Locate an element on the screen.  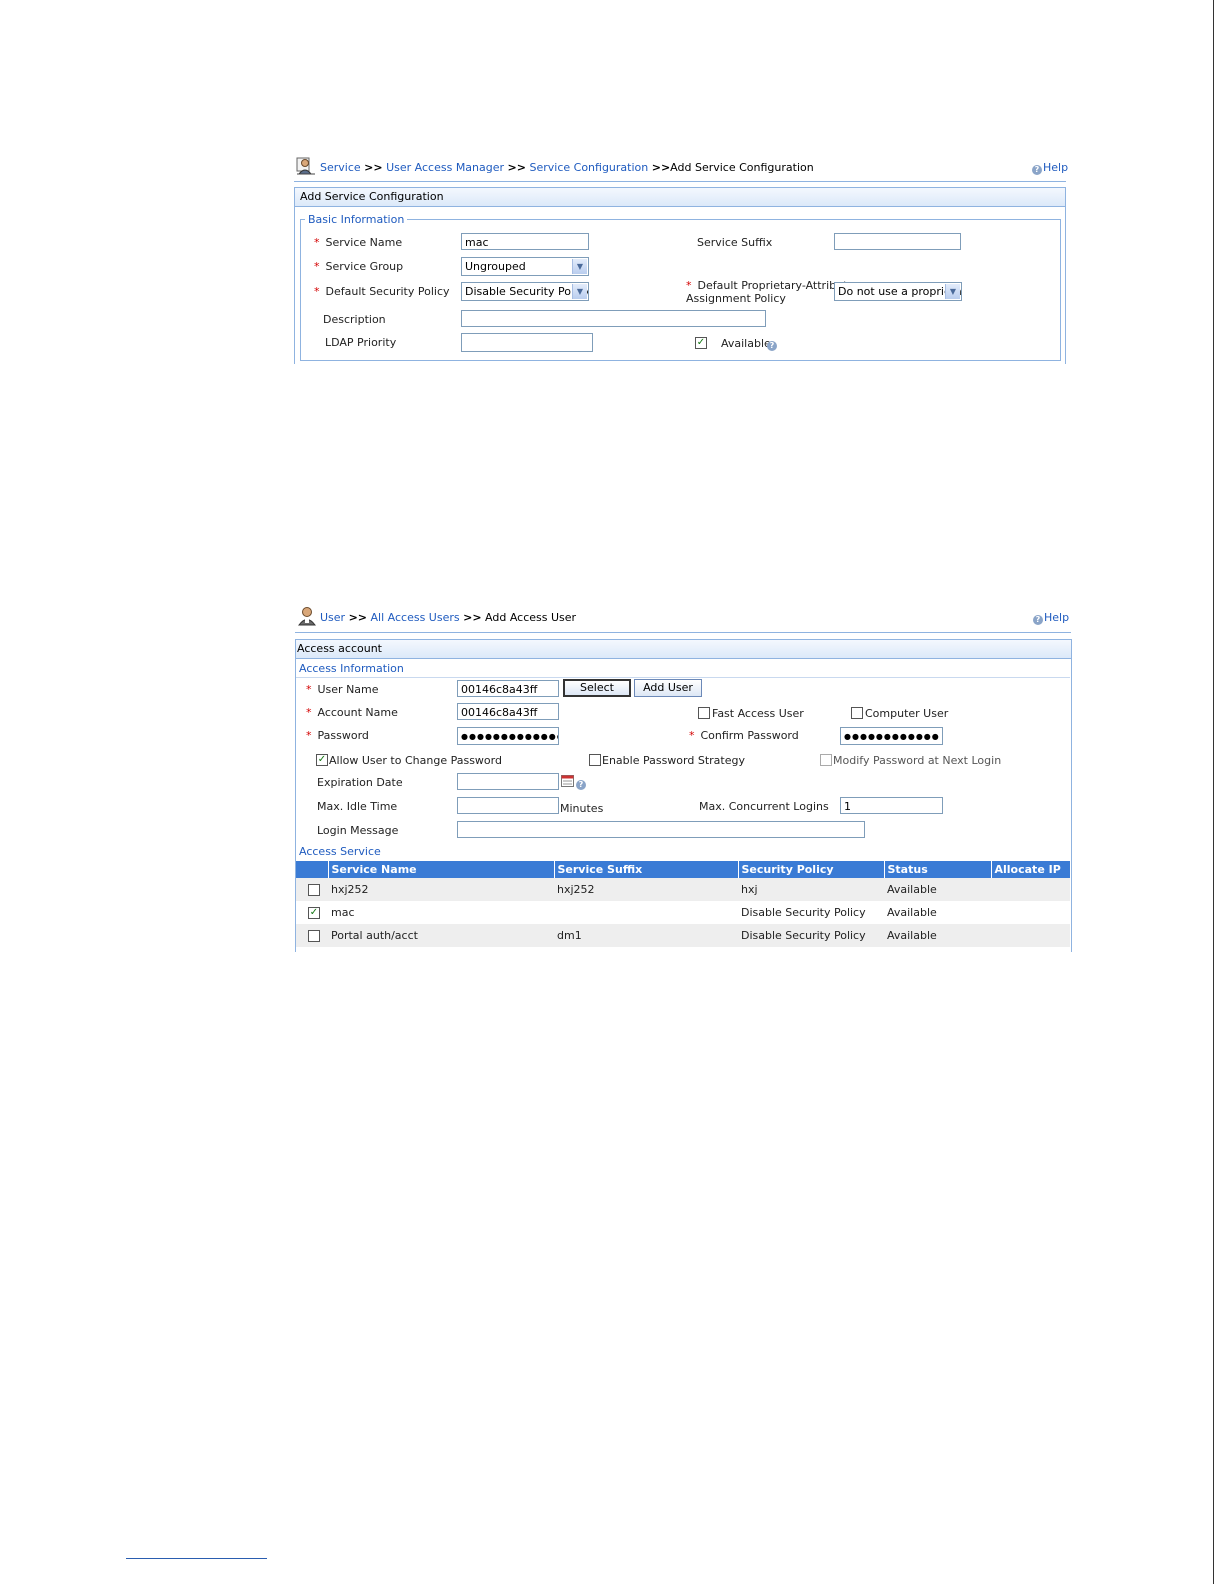
admin-user-icon is located at coordinates (305, 166).